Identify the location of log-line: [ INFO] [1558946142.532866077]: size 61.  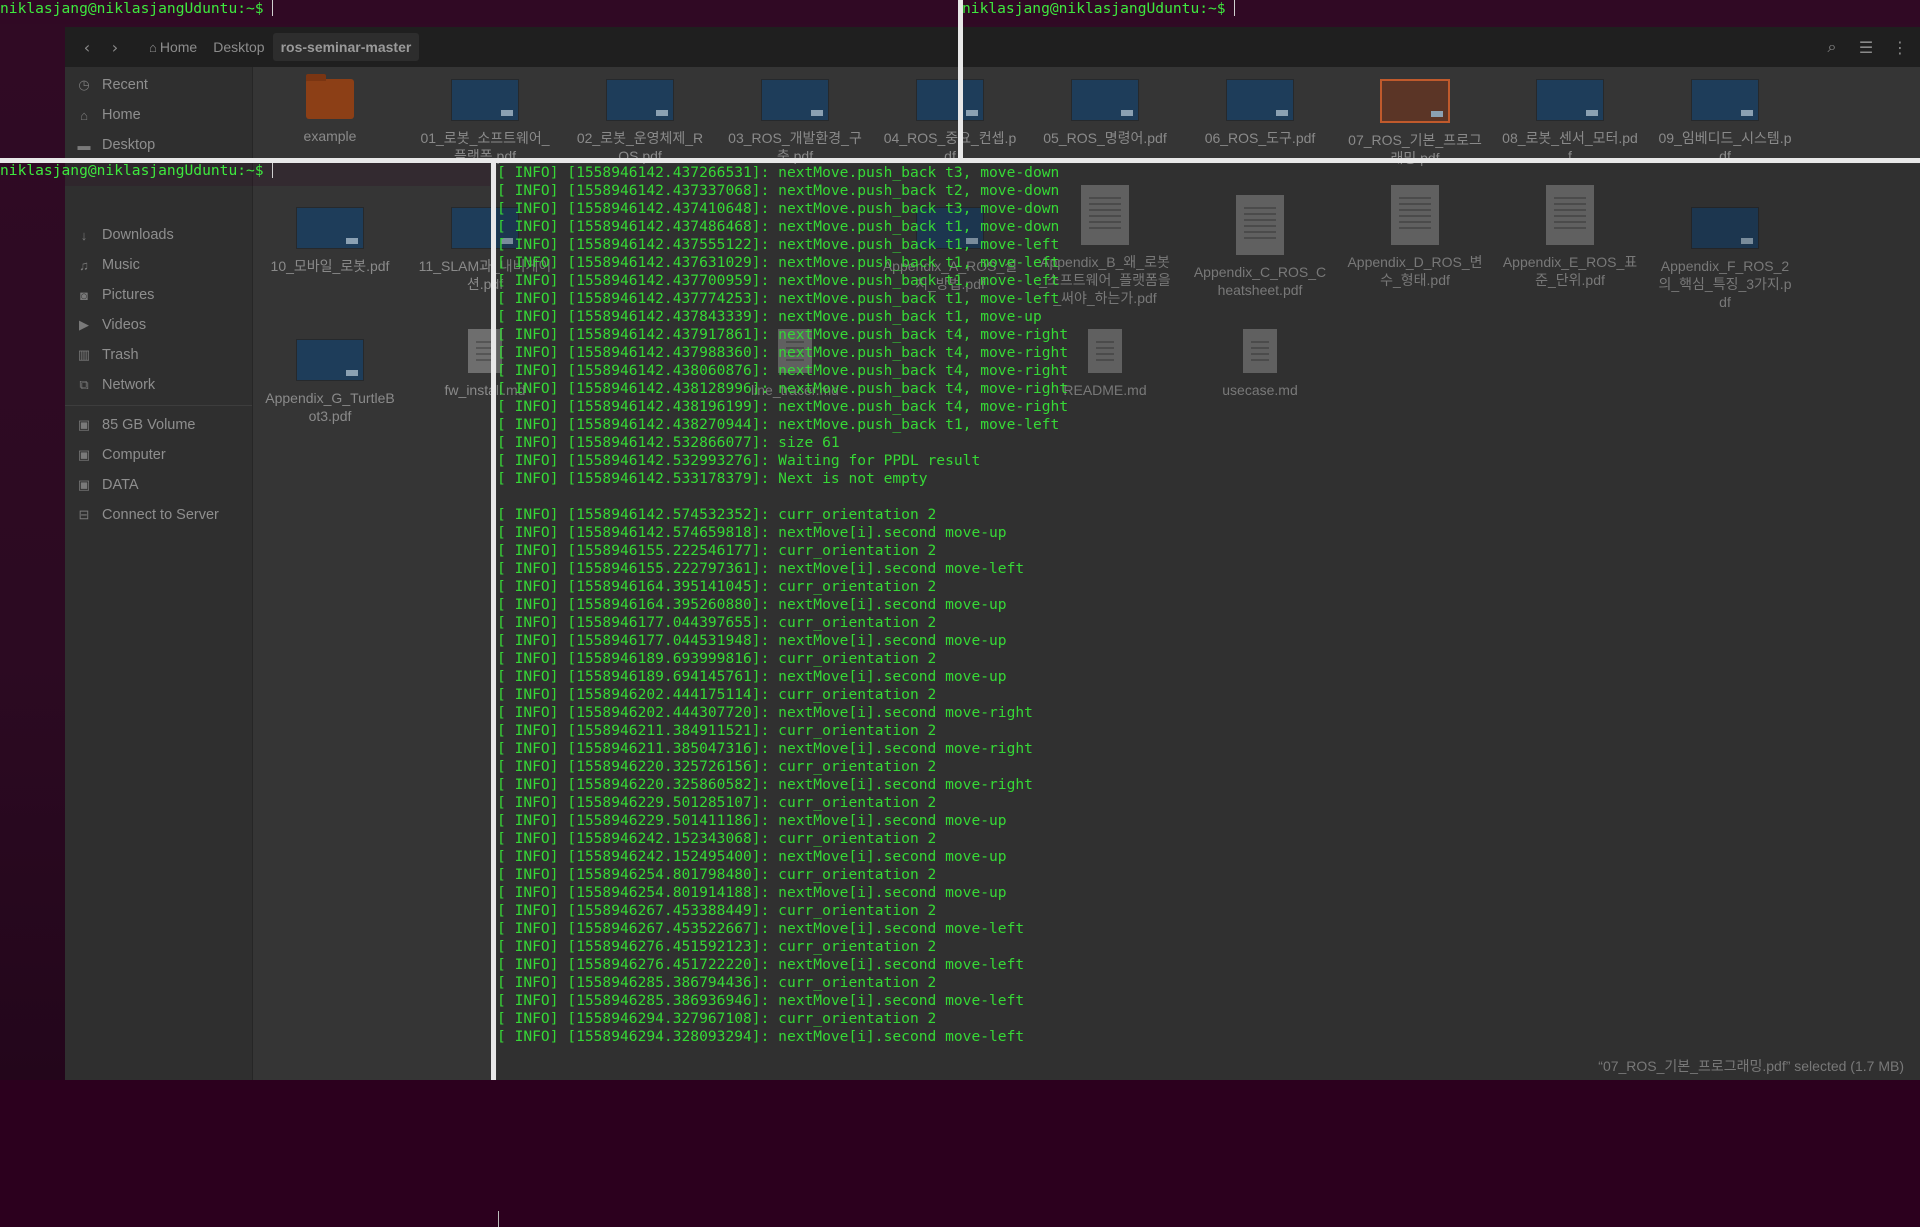
(668, 442).